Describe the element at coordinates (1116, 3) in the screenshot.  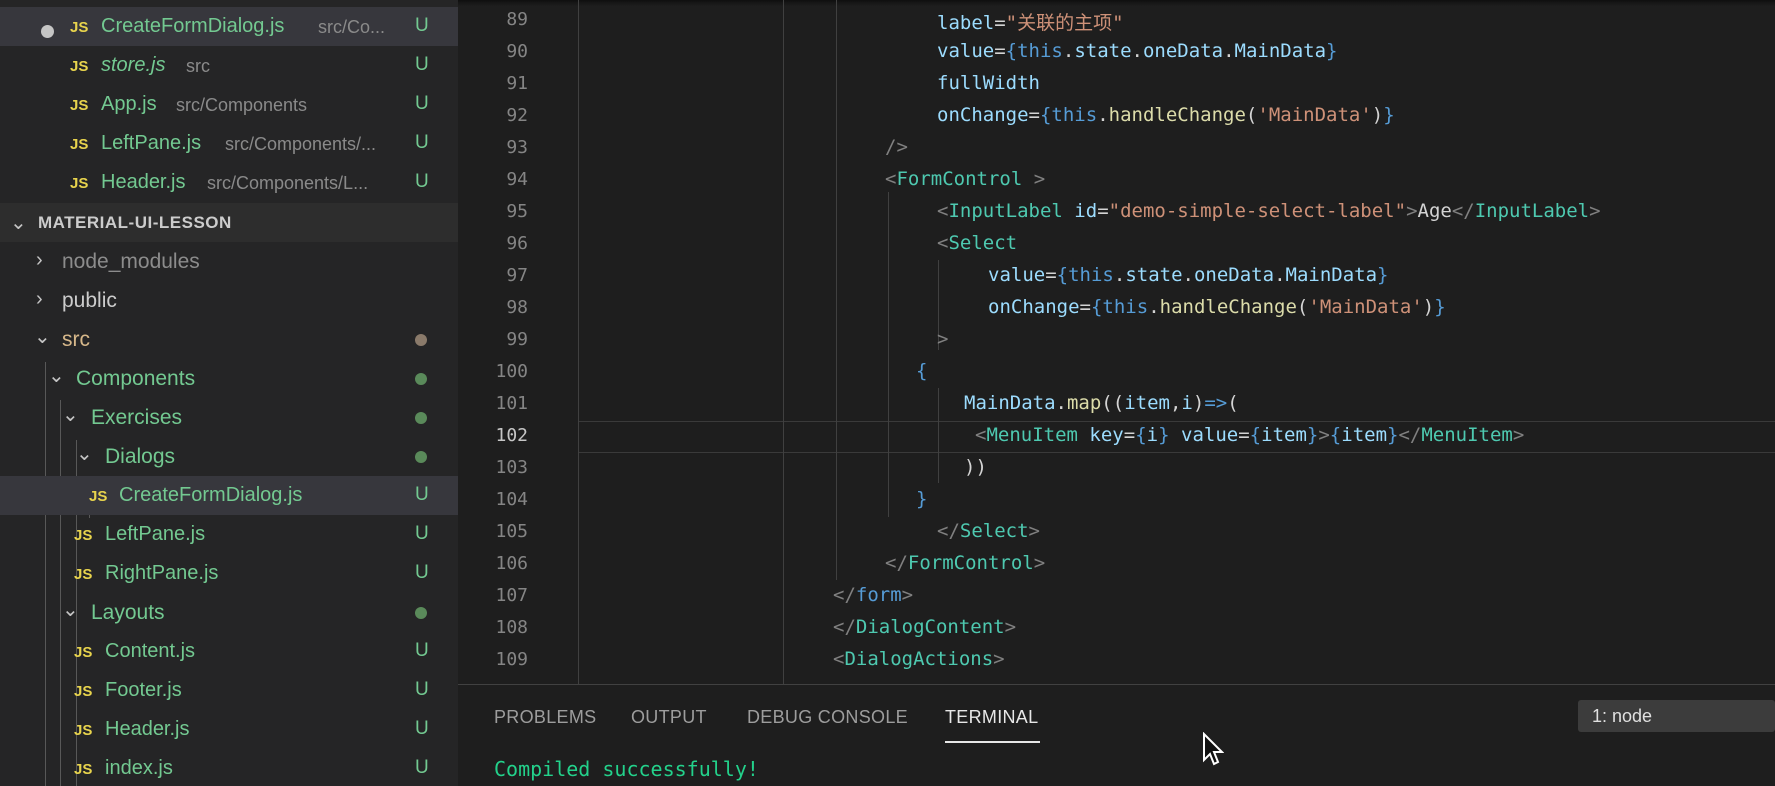
I see `scroll-shadow` at that location.